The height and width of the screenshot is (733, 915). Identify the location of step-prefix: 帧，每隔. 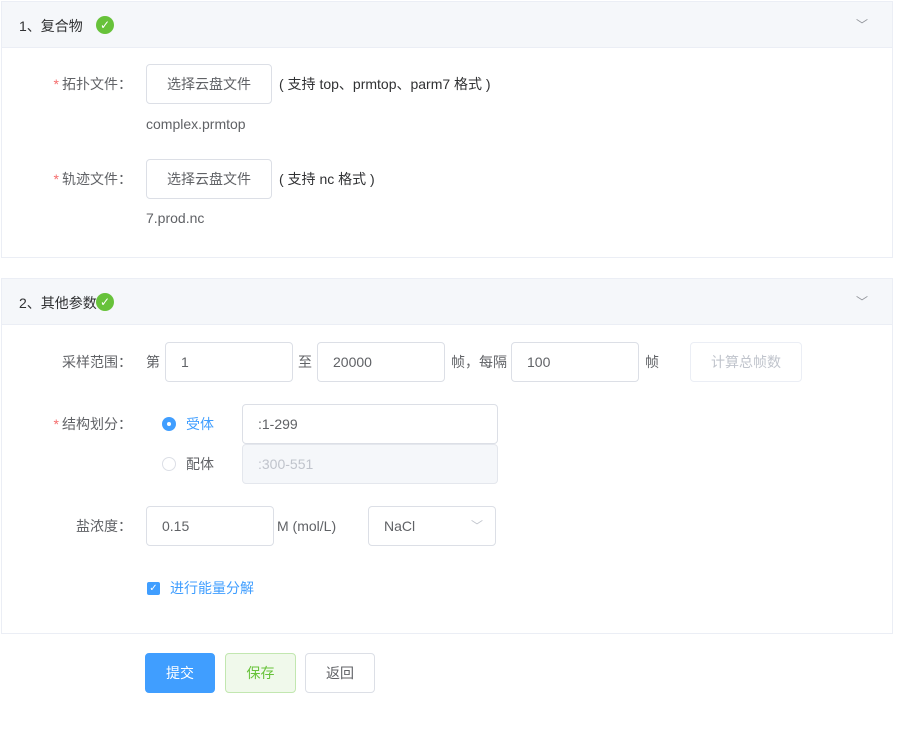
(479, 362).